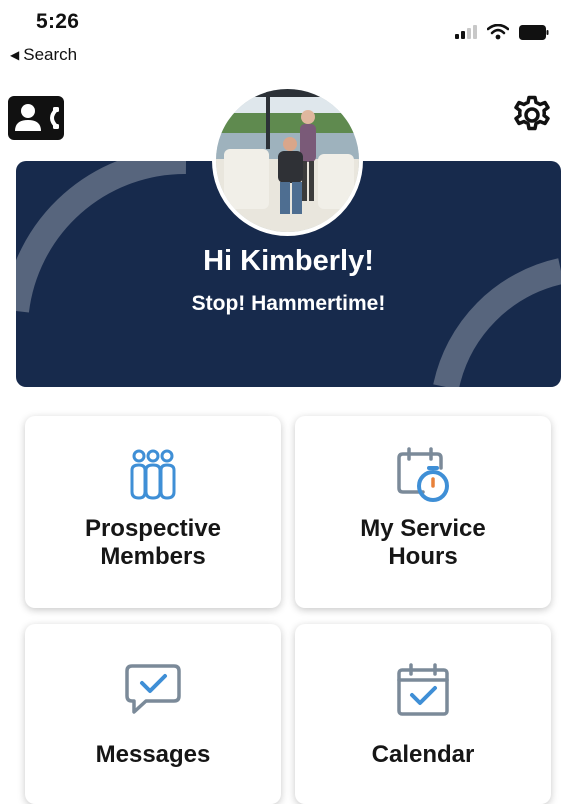 This screenshot has height=804, width=563. I want to click on back-to-search-link: ◀ Search, so click(43, 55).